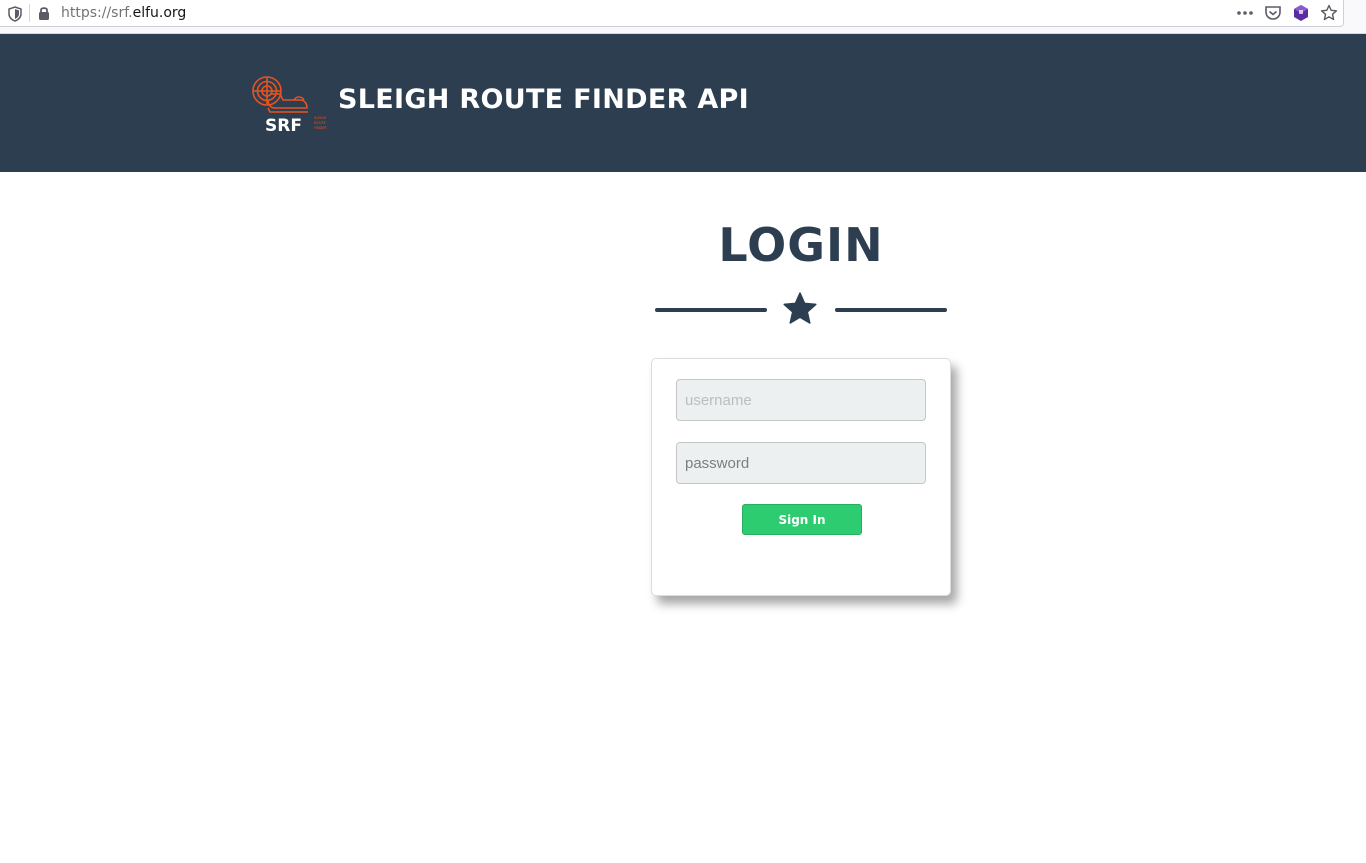 This screenshot has height=863, width=1366. What do you see at coordinates (802, 519) in the screenshot?
I see `sign-in-button: Sign In` at bounding box center [802, 519].